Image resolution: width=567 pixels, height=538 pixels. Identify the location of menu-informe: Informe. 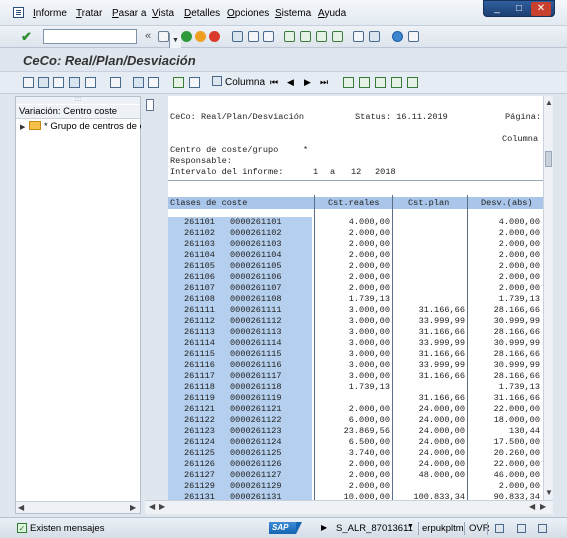
(50, 13).